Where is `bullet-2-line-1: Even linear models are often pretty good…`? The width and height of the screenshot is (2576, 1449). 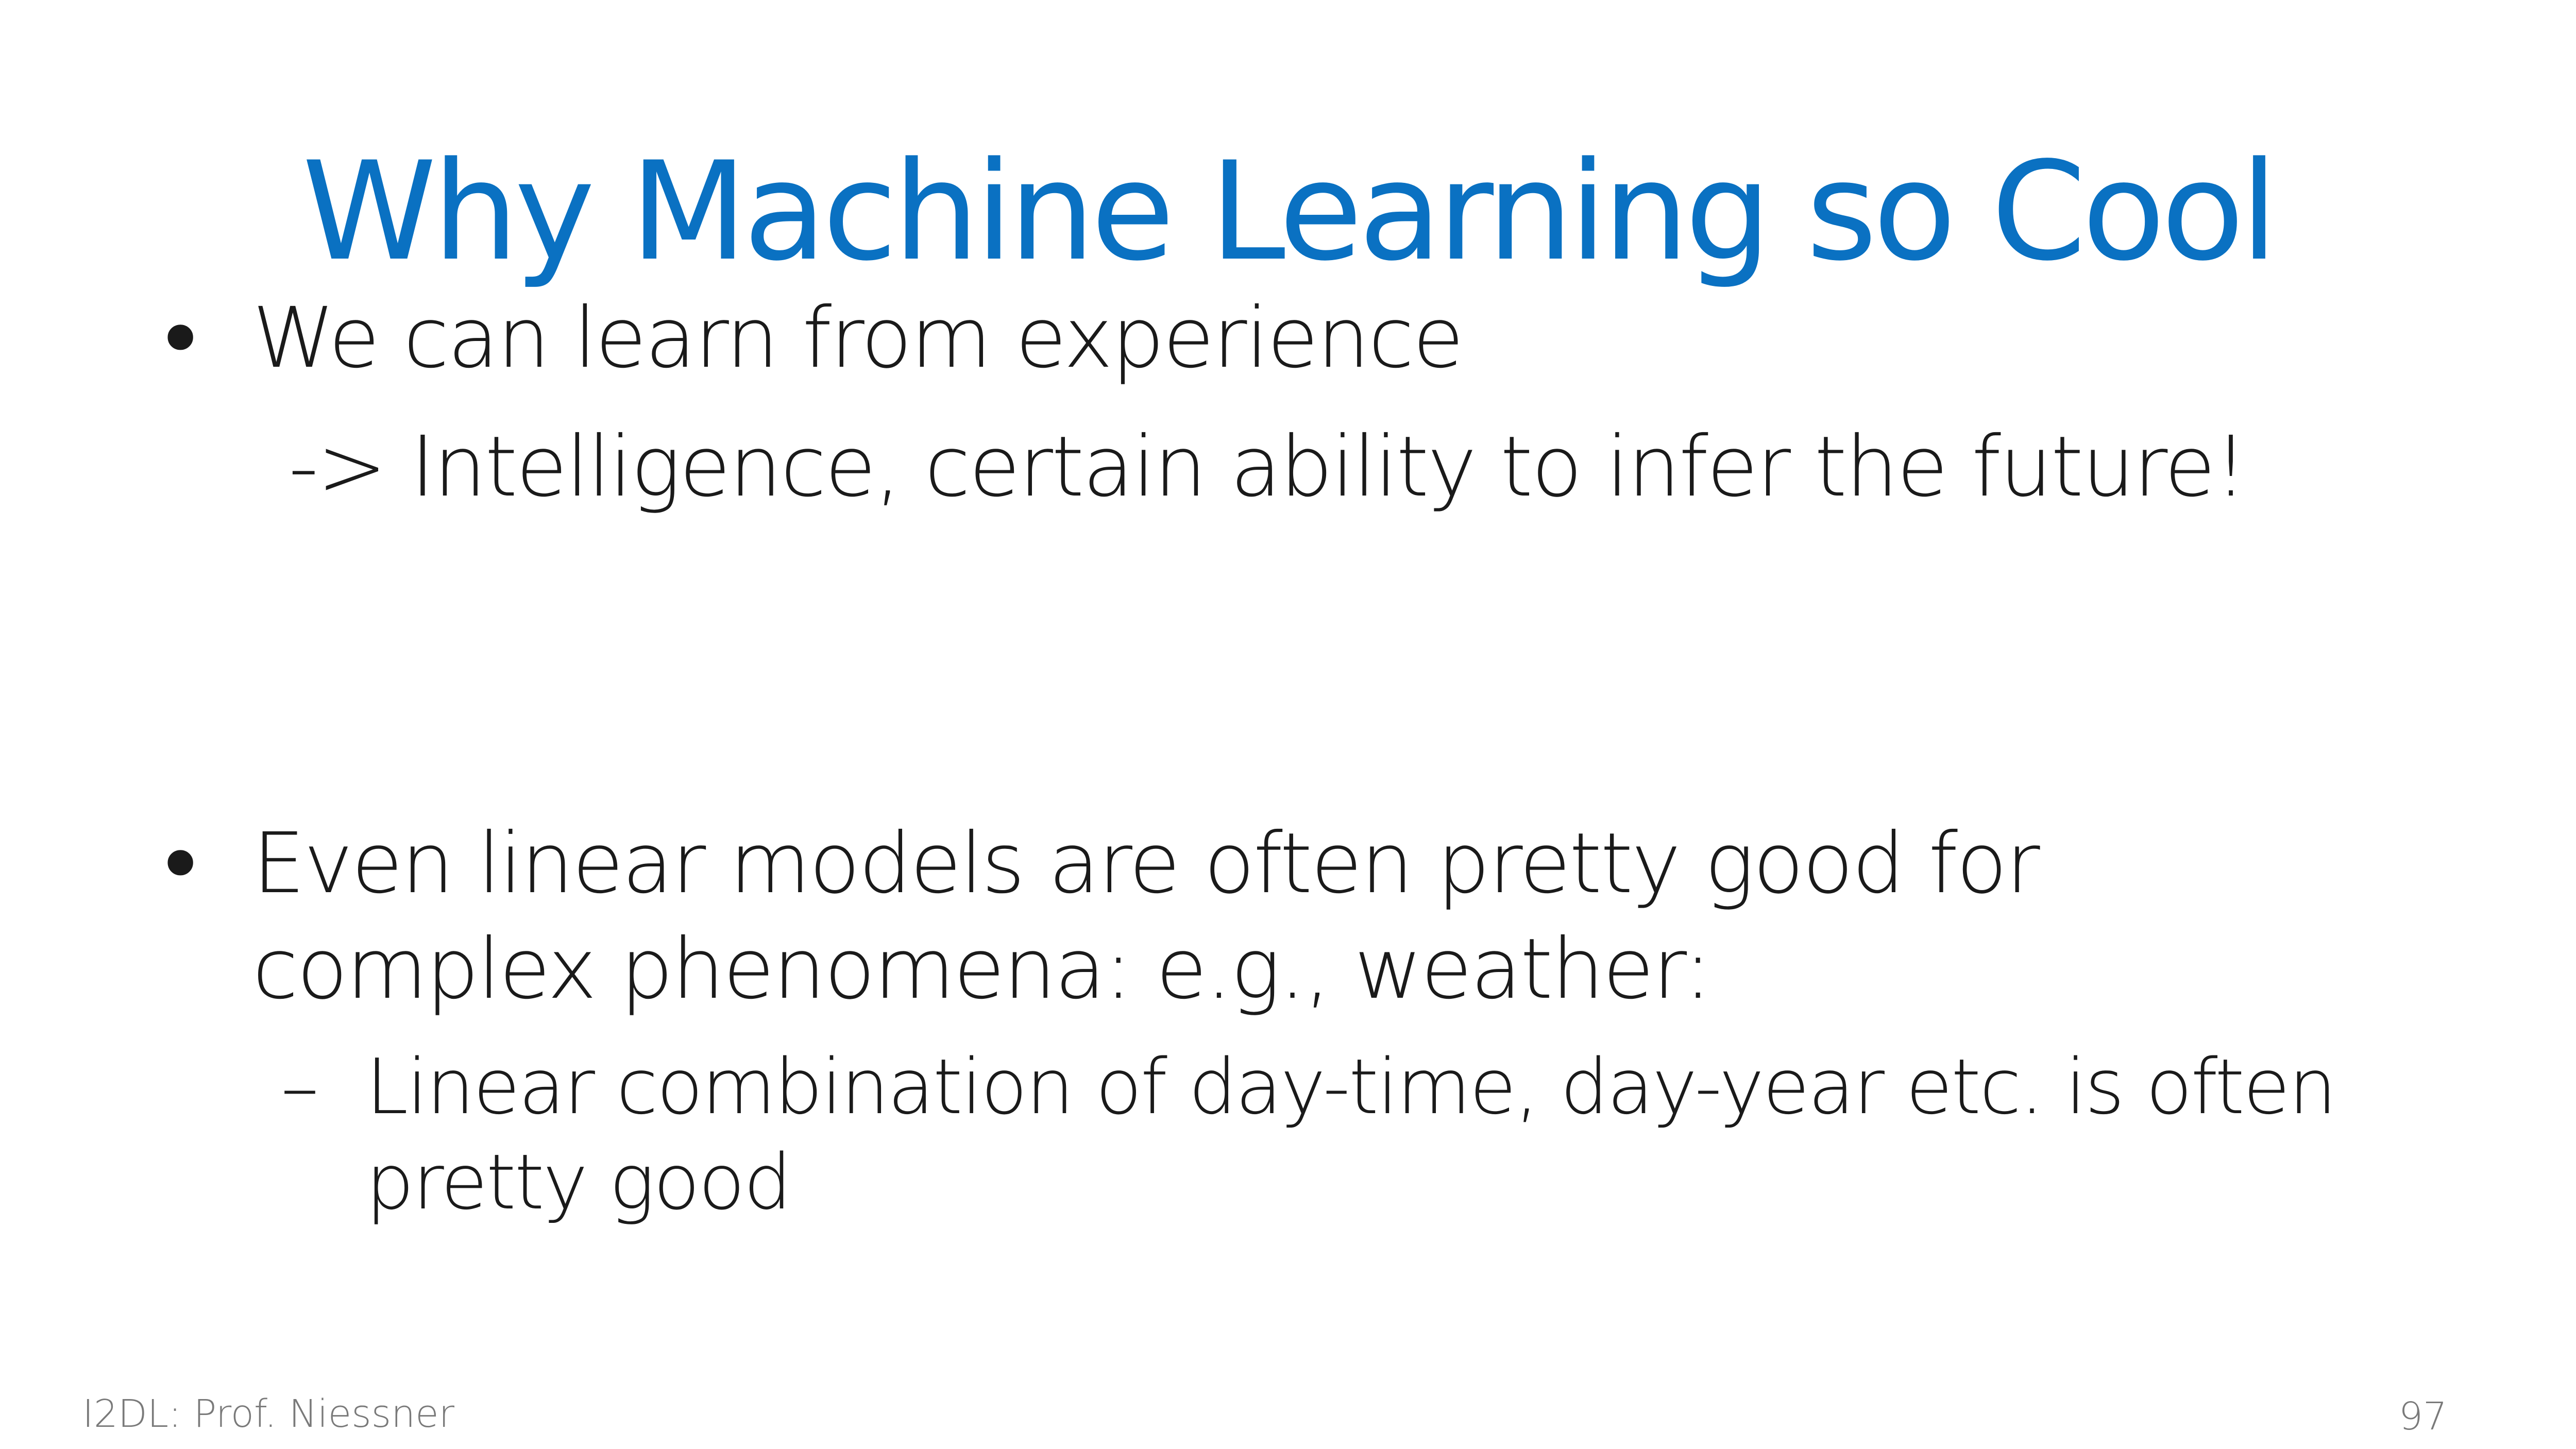 bullet-2-line-1: Even linear models are often pretty good… is located at coordinates (1146, 864).